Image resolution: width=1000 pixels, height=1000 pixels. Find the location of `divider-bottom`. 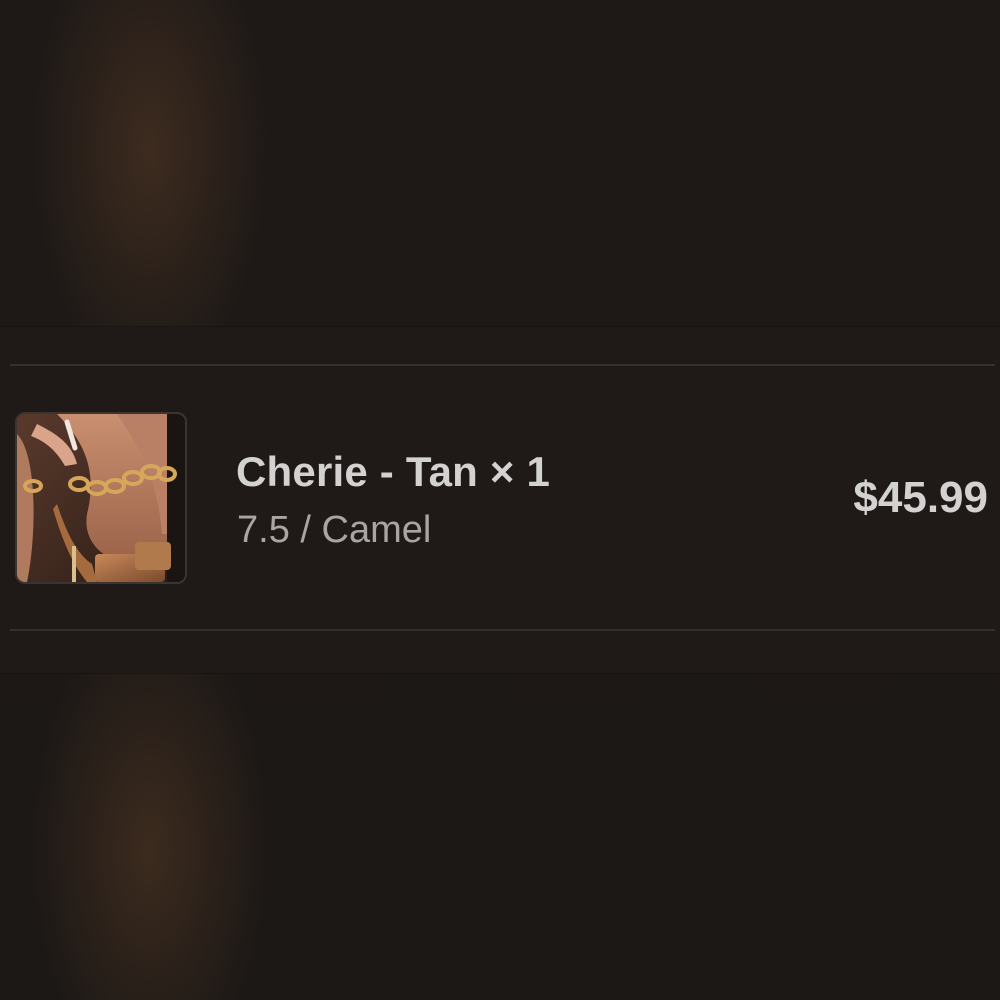

divider-bottom is located at coordinates (502, 630).